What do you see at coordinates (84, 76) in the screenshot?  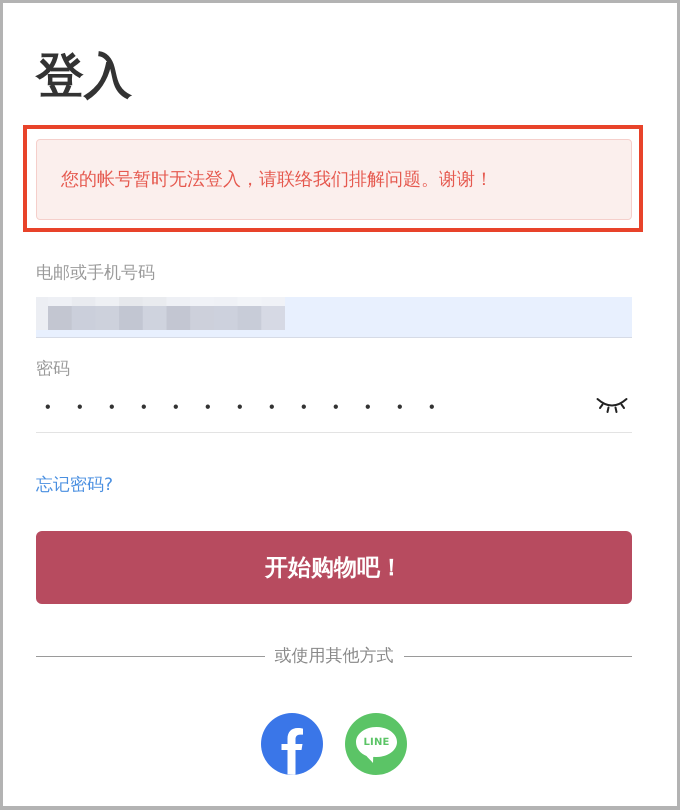 I see `page-title: 登入` at bounding box center [84, 76].